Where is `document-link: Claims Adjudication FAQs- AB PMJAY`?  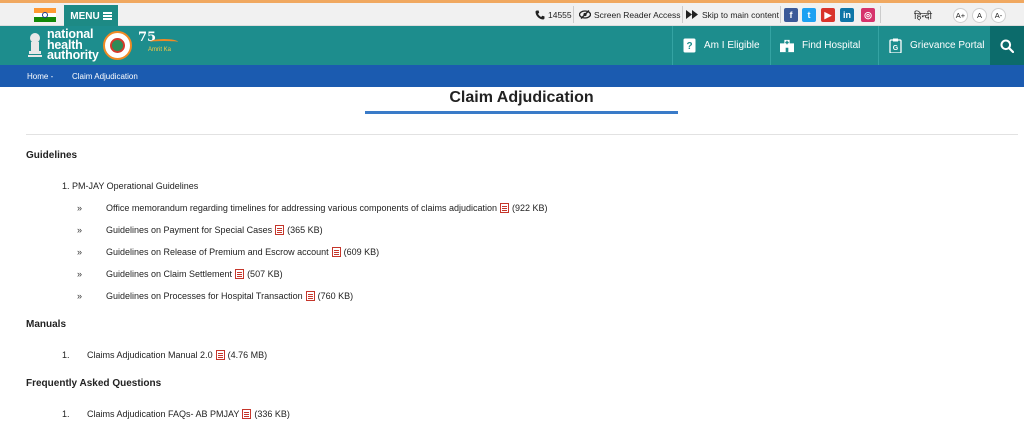
document-link: Claims Adjudication FAQs- AB PMJAY is located at coordinates (163, 414).